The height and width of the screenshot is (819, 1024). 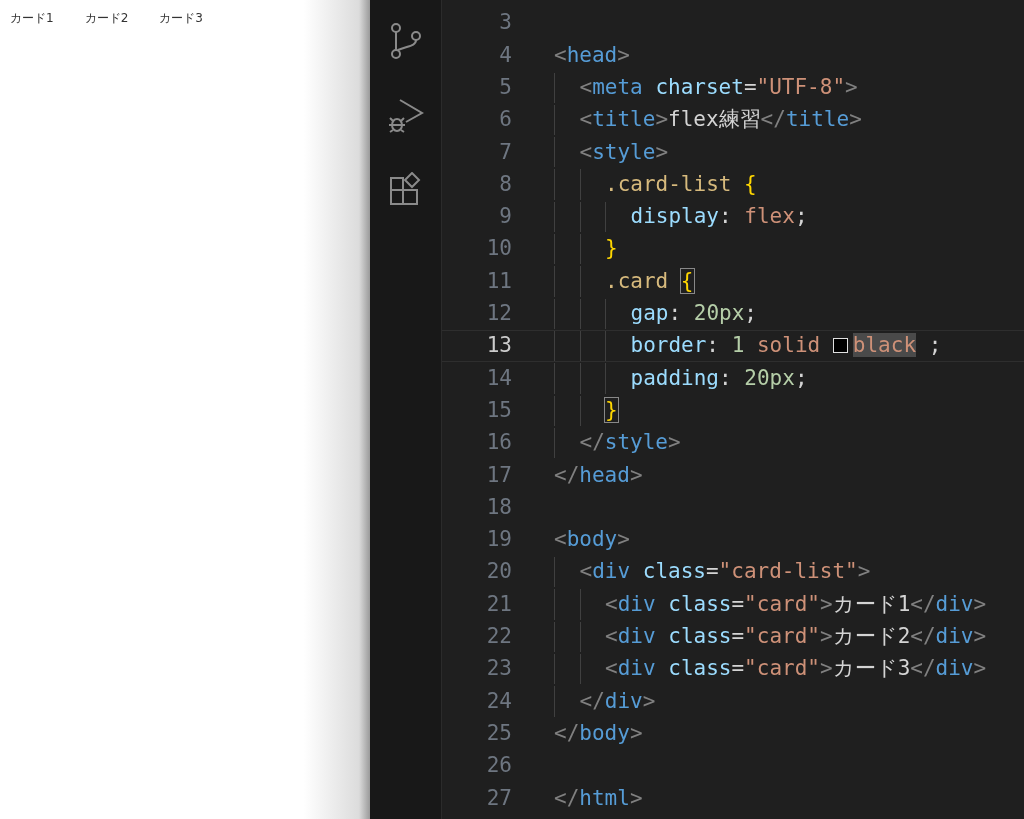 I want to click on code-line: border: 1 solid black ;, so click(x=786, y=346).